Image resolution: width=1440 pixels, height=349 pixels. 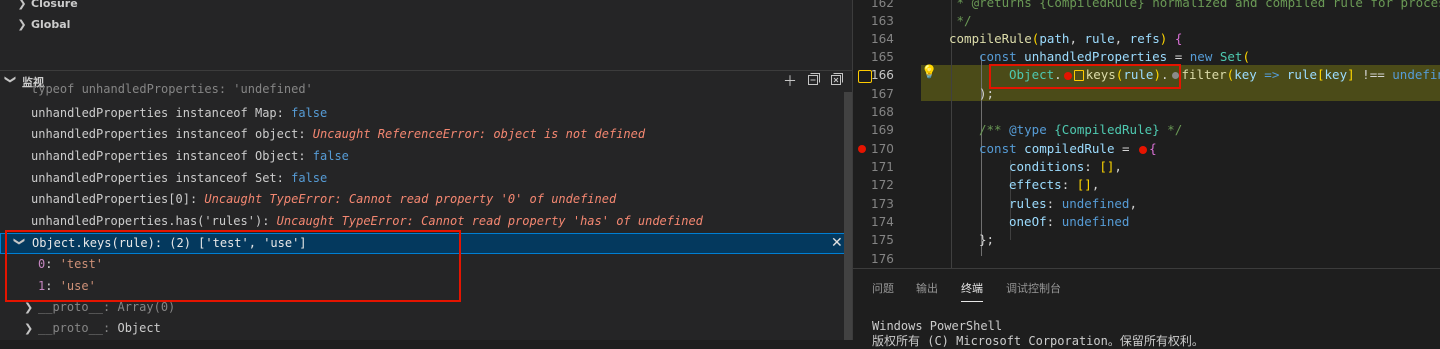 I want to click on code-text: );, so click(x=987, y=93).